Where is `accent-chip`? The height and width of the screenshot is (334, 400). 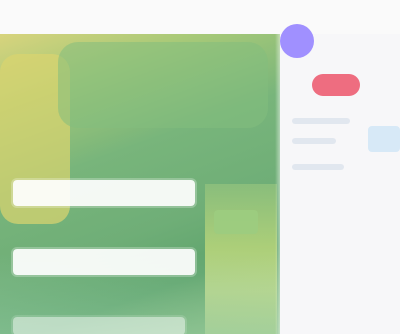
accent-chip is located at coordinates (384, 139).